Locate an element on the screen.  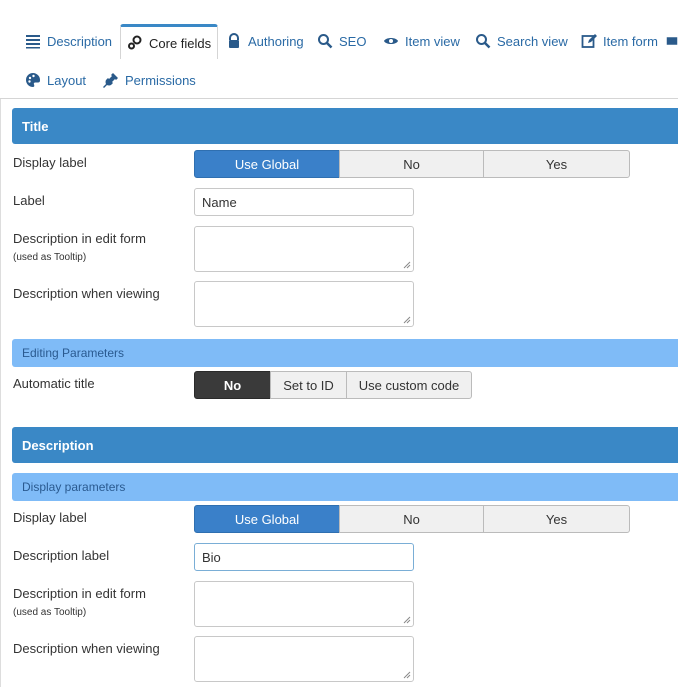
mail-icon is located at coordinates (672, 41).